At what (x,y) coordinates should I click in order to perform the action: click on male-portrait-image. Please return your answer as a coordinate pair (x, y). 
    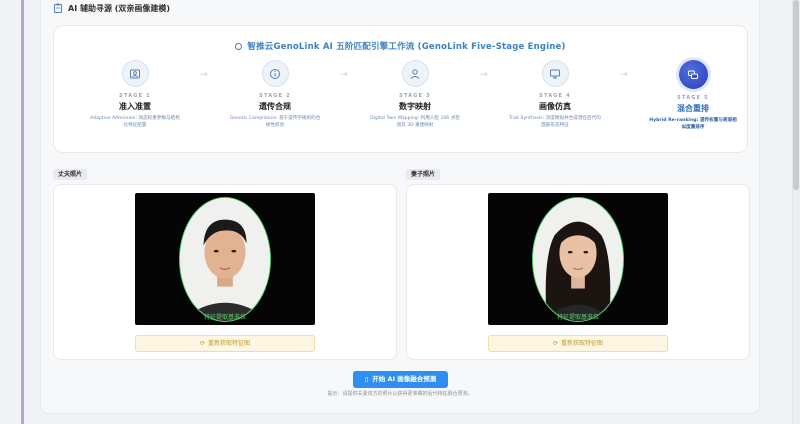
    Looking at the image, I should click on (225, 259).